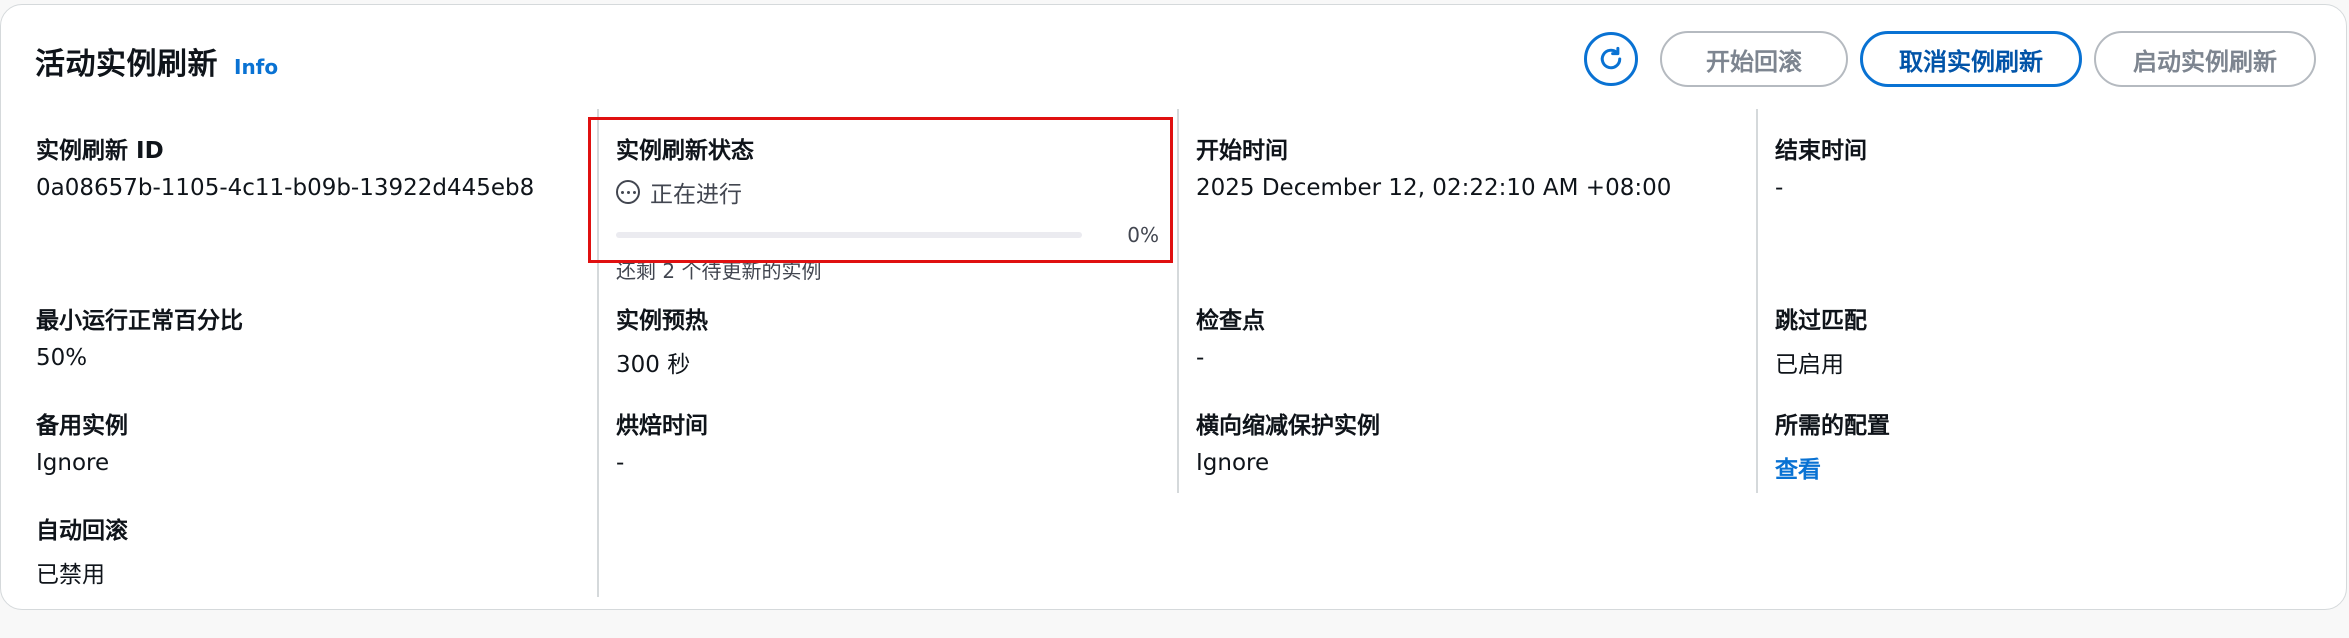 This screenshot has height=638, width=2349. Describe the element at coordinates (1754, 59) in the screenshot. I see `start-rollback-button: 开始回滚` at that location.